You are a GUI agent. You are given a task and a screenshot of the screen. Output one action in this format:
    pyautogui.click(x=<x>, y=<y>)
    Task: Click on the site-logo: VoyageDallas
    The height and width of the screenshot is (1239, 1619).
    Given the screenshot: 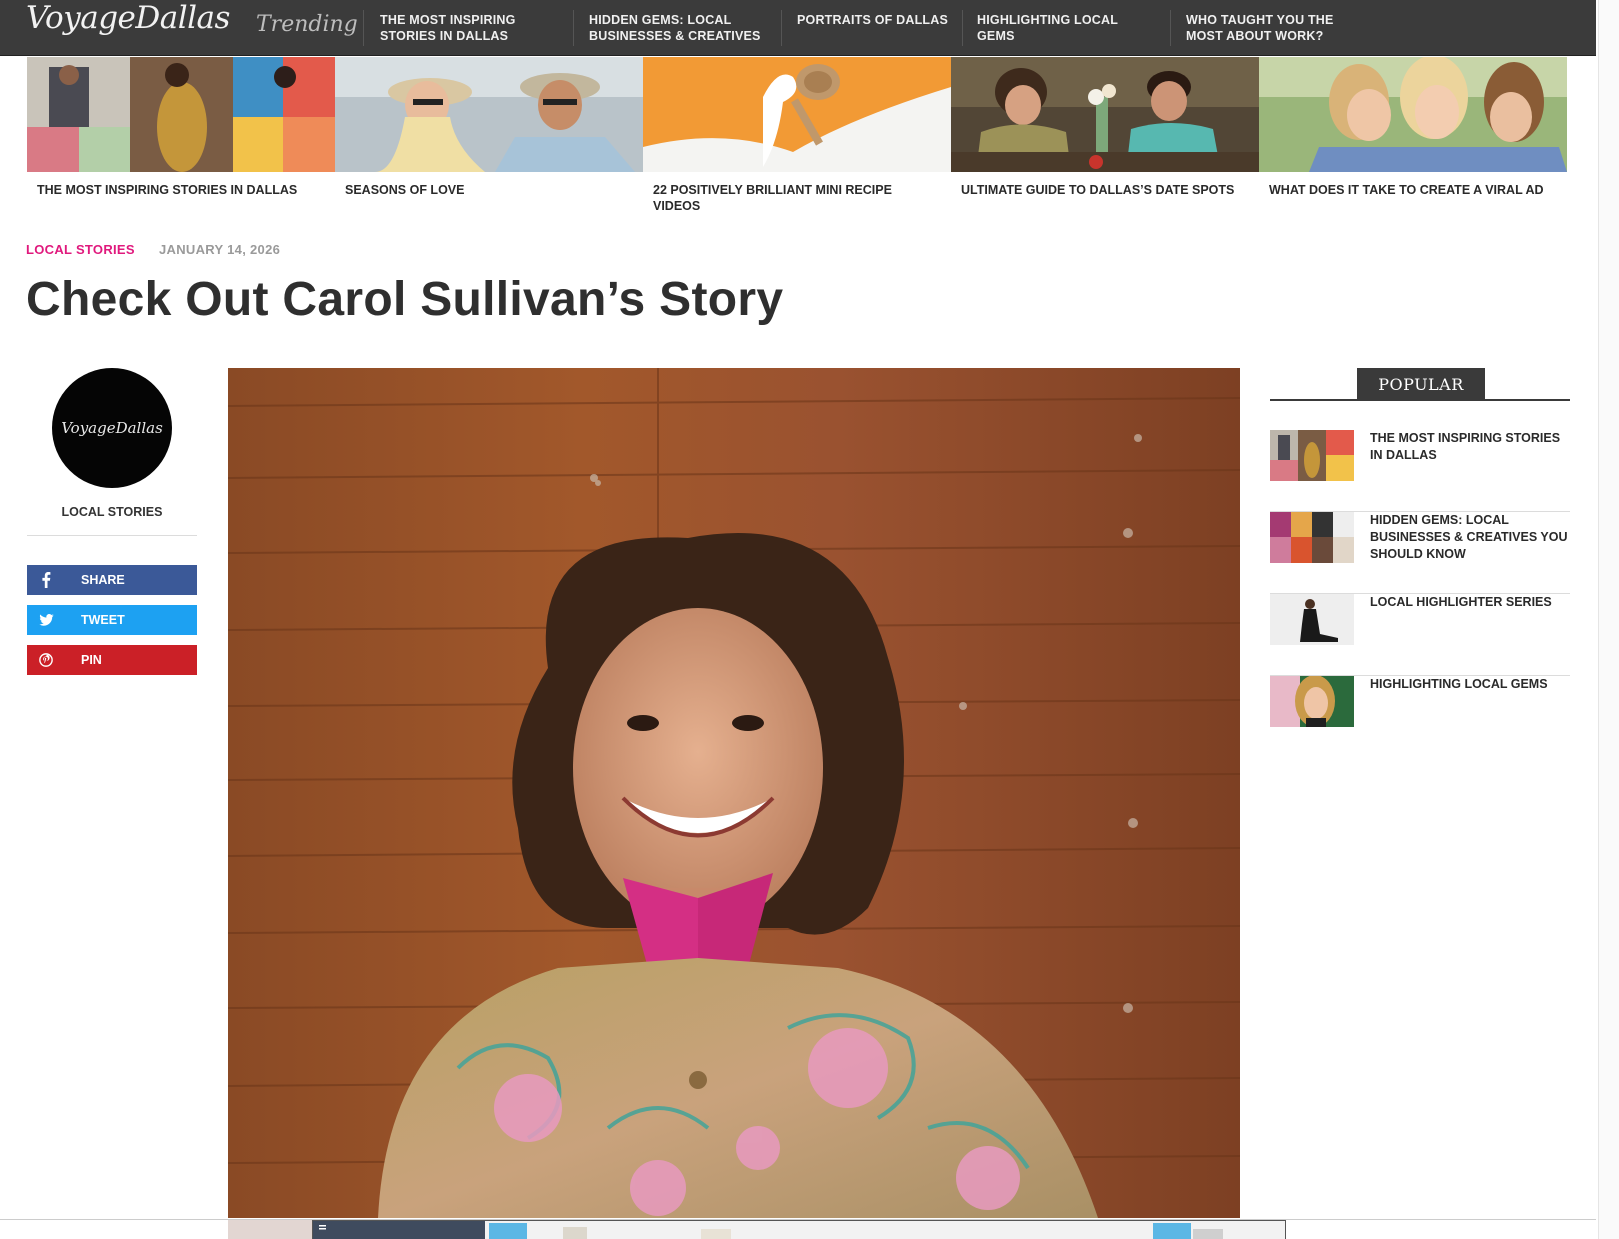 What is the action you would take?
    pyautogui.click(x=128, y=18)
    